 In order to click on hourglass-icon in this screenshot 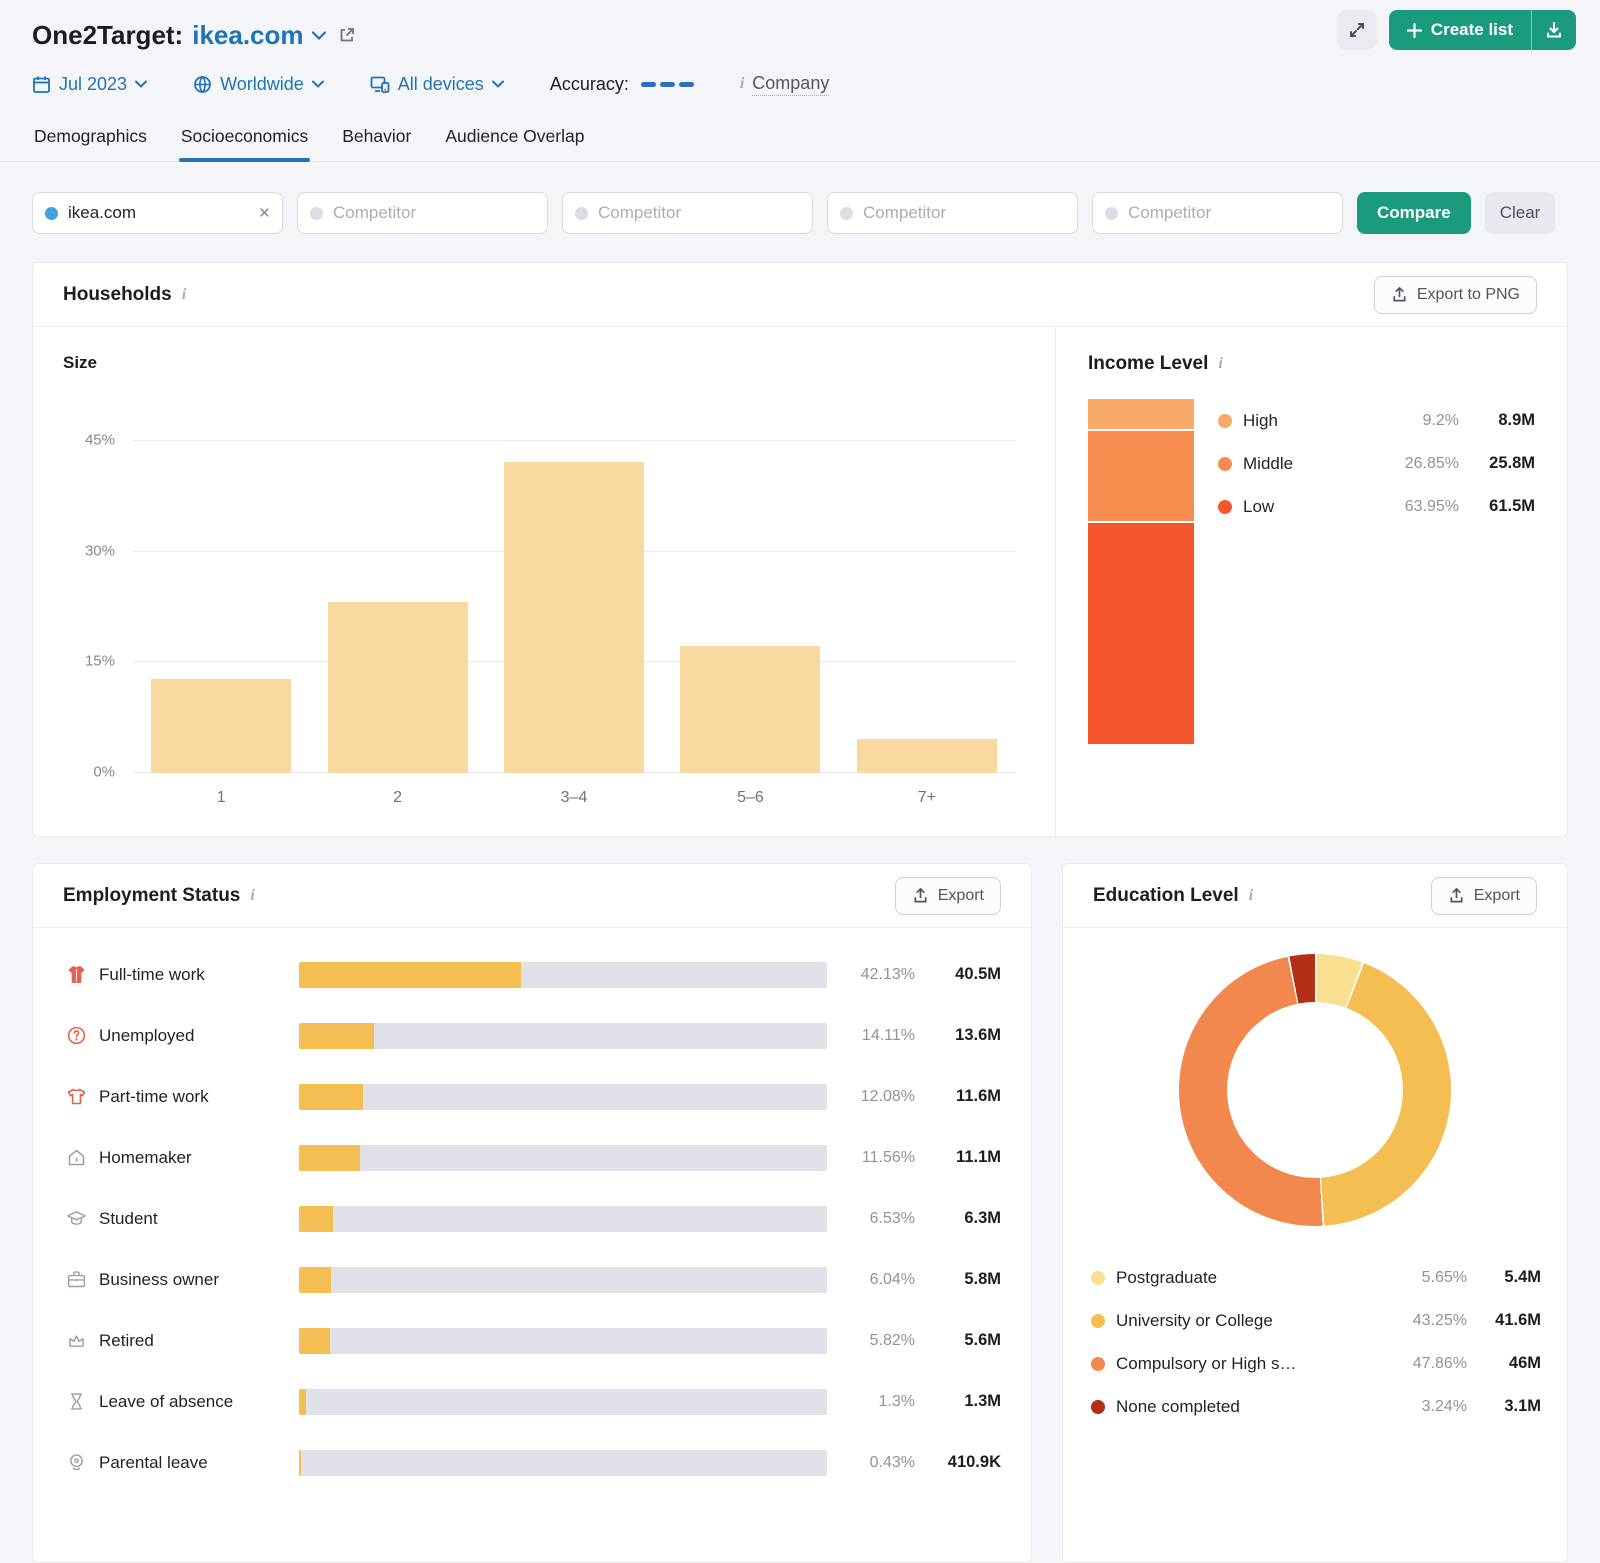, I will do `click(76, 1401)`.